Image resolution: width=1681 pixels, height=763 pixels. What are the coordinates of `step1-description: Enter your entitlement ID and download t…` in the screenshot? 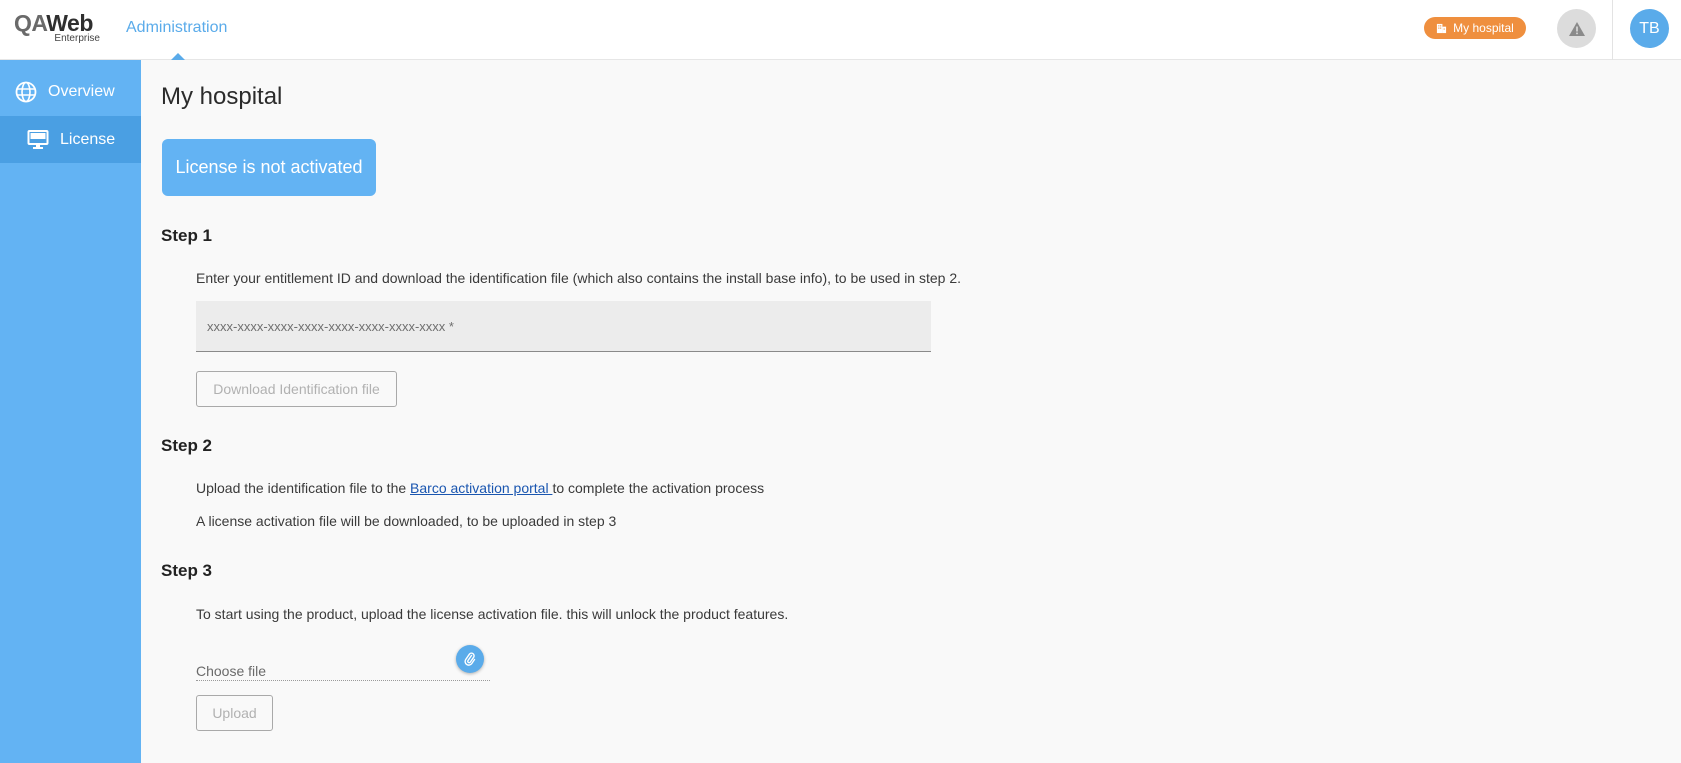 It's located at (579, 278).